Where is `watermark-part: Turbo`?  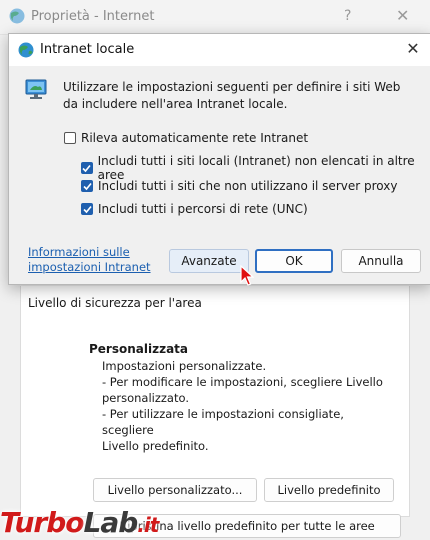
watermark-part: Turbo is located at coordinates (42, 522).